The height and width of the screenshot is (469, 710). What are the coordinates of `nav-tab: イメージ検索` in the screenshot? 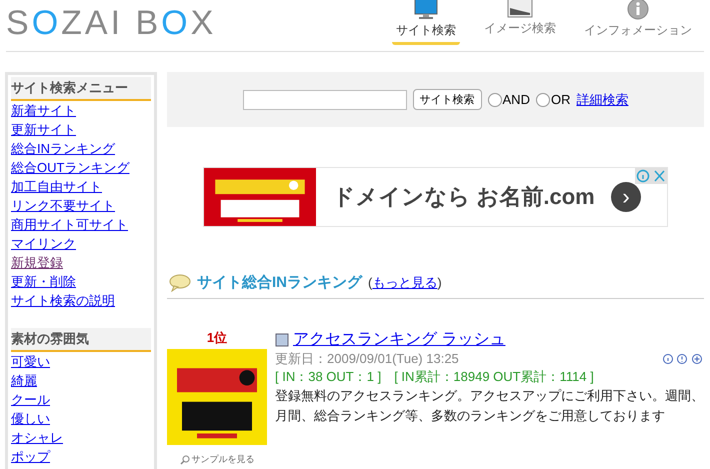 It's located at (520, 30).